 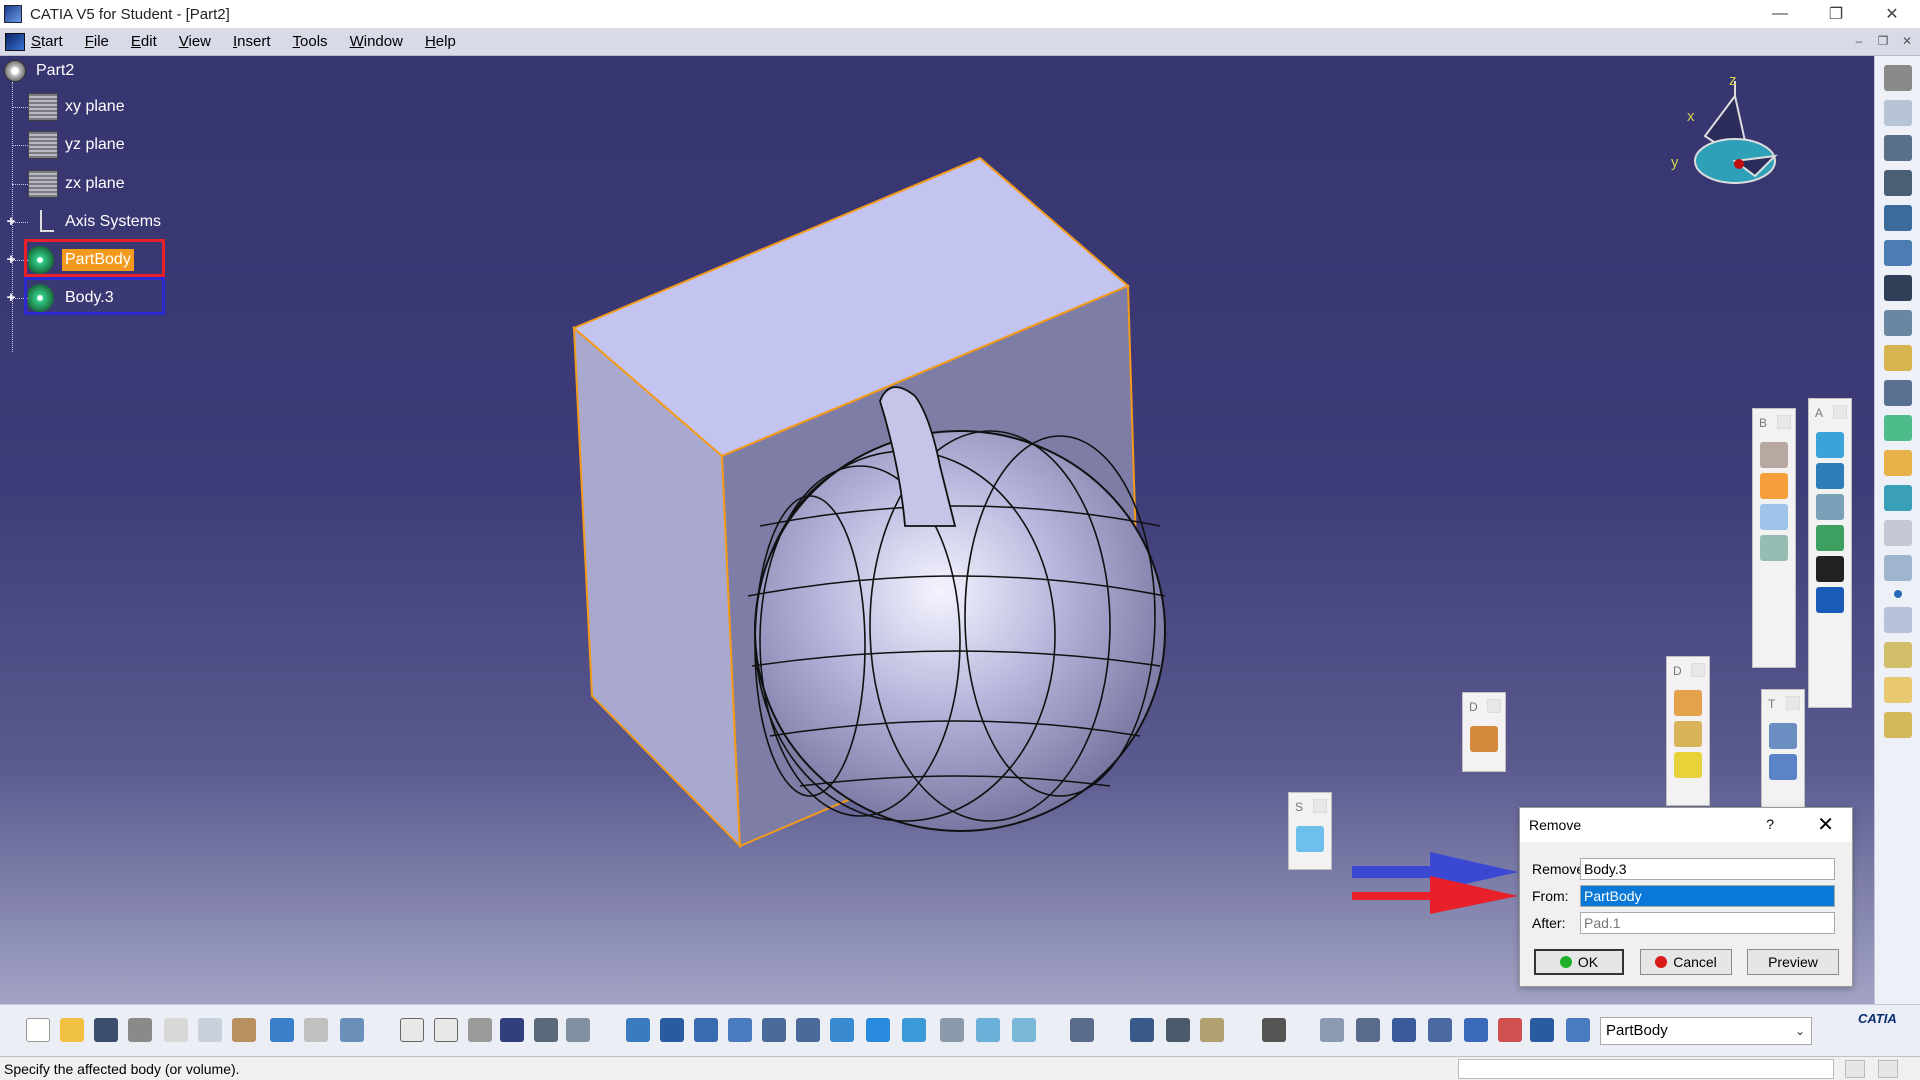 I want to click on cancel-button: Cancel, so click(x=1686, y=962).